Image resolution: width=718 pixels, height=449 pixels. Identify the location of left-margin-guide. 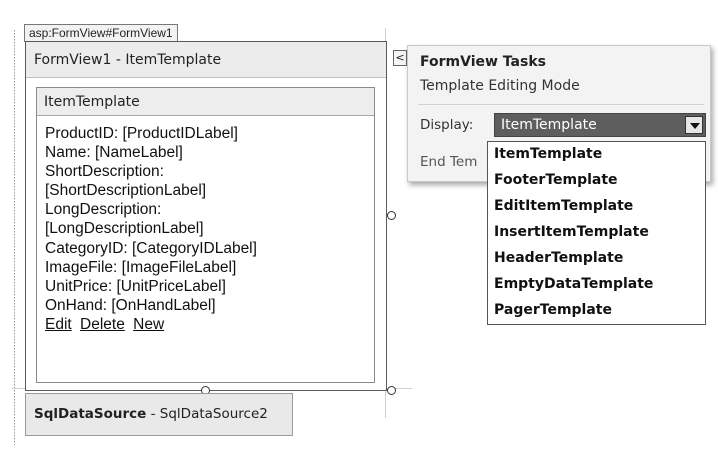
(14, 237).